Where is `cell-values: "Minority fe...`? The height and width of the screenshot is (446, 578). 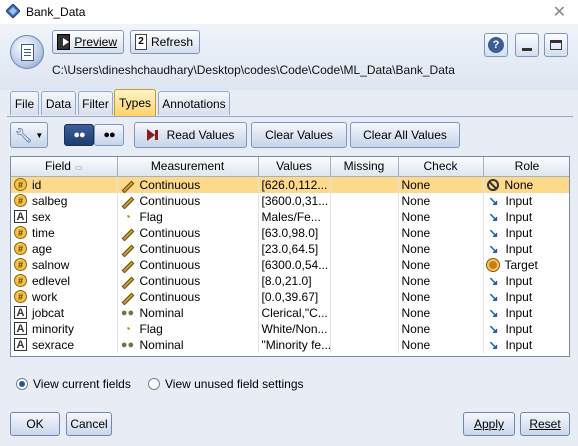 cell-values: "Minority fe... is located at coordinates (294, 344).